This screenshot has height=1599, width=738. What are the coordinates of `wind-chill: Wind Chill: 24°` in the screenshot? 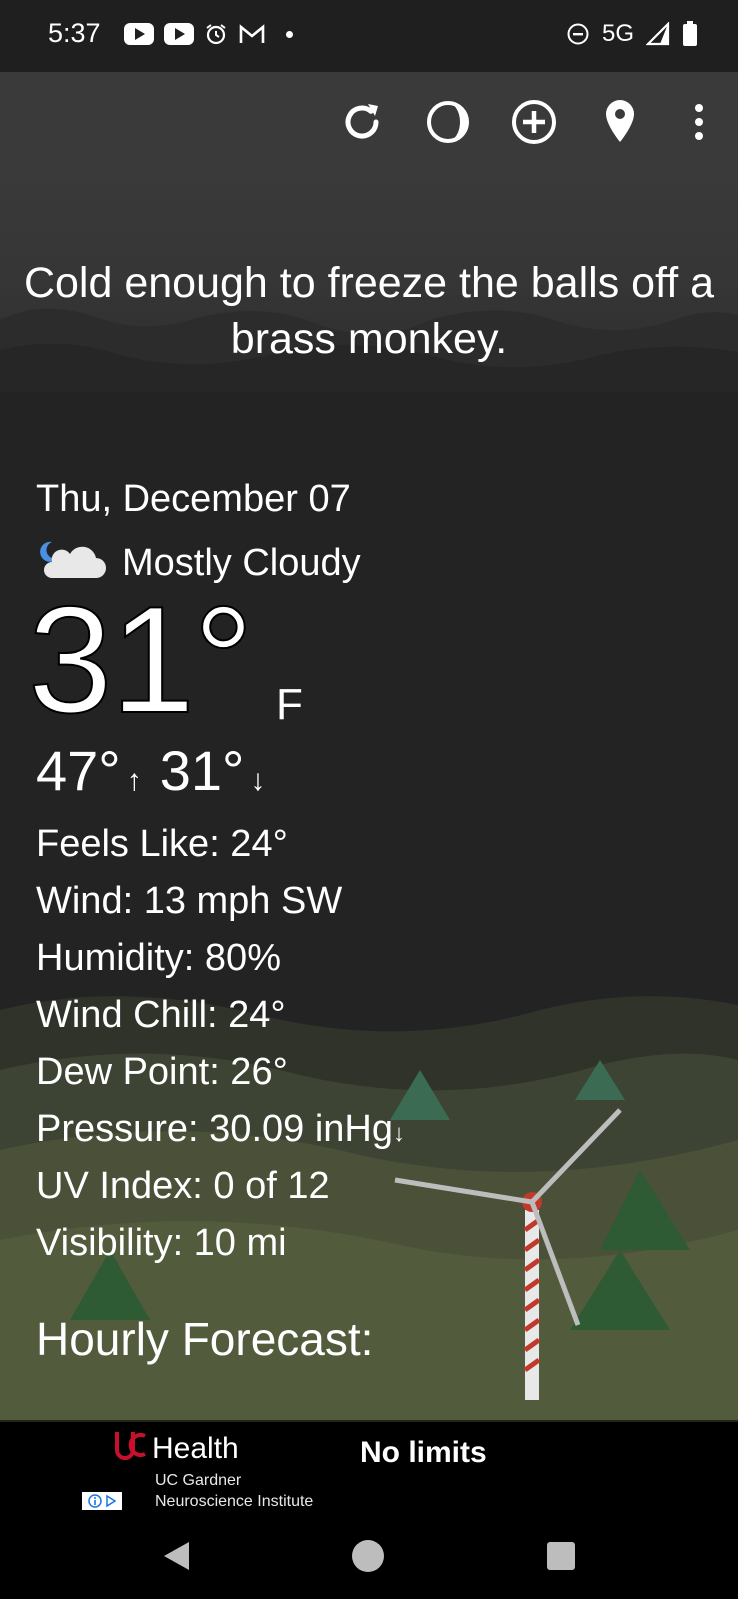 It's located at (161, 1015).